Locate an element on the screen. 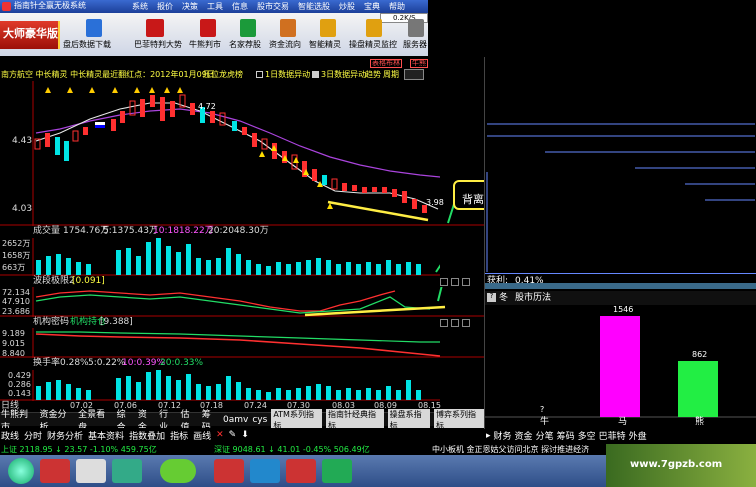  stock-header: 南方航空 中长精灵 中长精灵最近翻红点：2012年01月09日 is located at coordinates (108, 74).